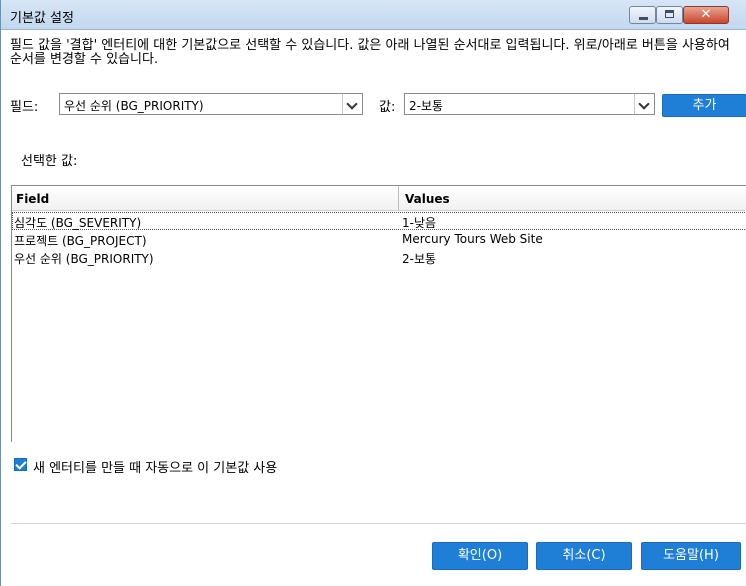  I want to click on help-button: 도움말(H), so click(691, 556).